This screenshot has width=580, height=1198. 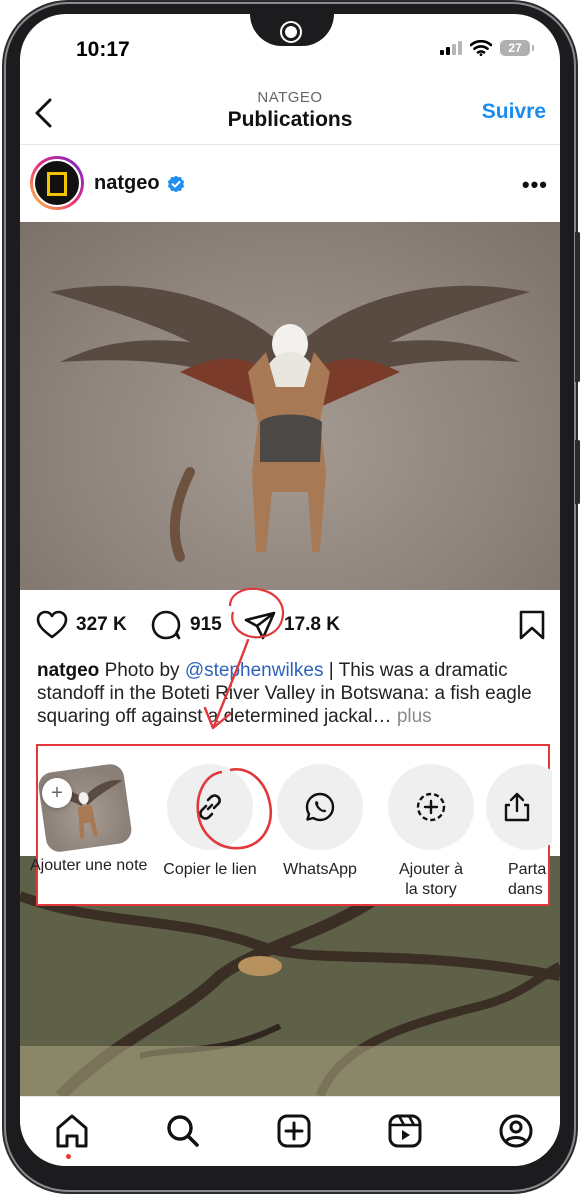 I want to click on like-count: 327 K, so click(x=101, y=624).